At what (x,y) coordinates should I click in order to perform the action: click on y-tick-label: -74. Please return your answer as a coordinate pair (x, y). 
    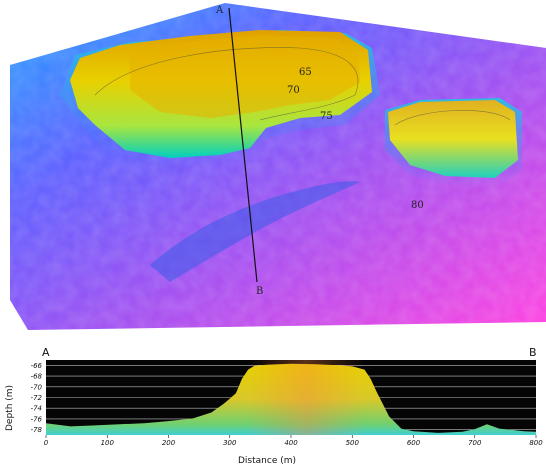
    Looking at the image, I should click on (36, 409).